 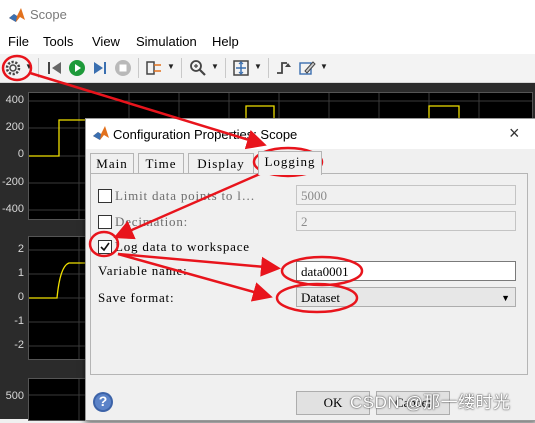 I want to click on highlight-varname-circle, so click(x=322, y=271).